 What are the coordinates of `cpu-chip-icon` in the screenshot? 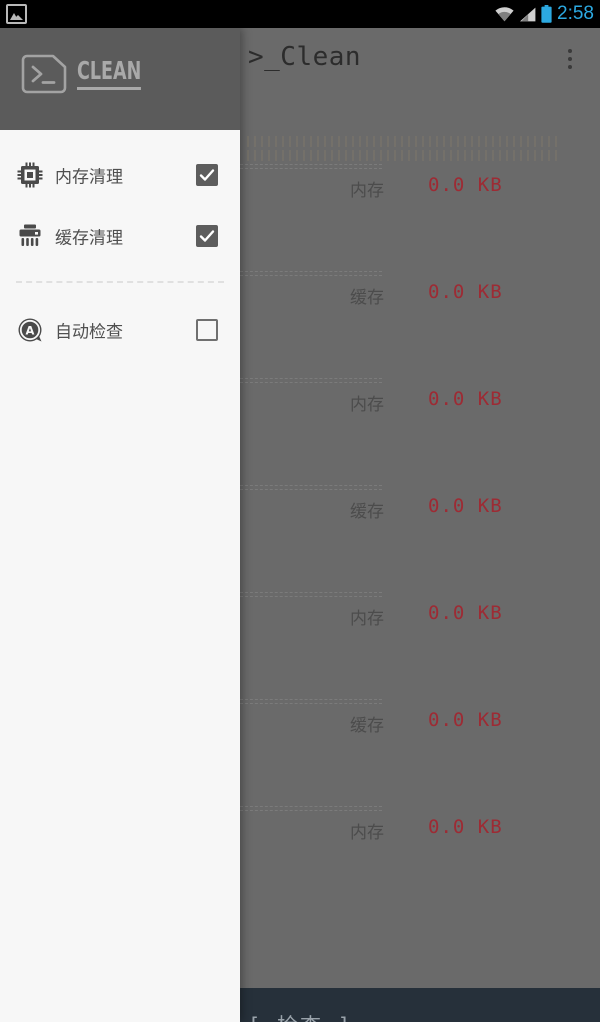 It's located at (30, 175).